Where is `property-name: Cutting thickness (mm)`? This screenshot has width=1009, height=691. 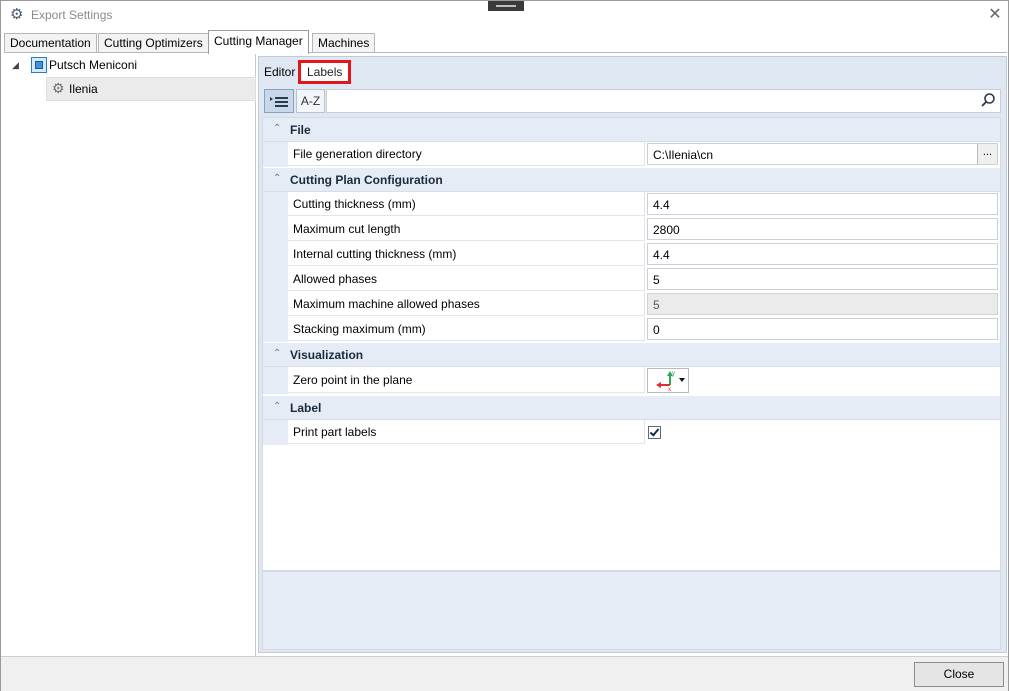 property-name: Cutting thickness (mm) is located at coordinates (466, 204).